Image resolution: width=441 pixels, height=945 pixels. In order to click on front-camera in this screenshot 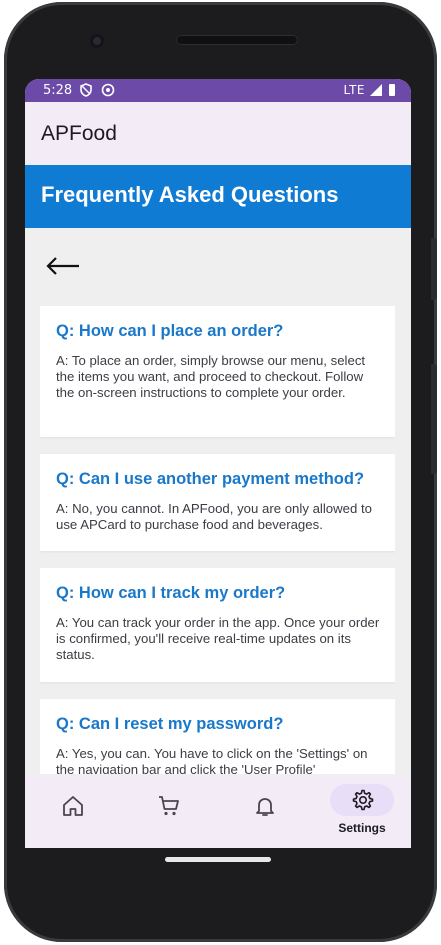, I will do `click(97, 41)`.